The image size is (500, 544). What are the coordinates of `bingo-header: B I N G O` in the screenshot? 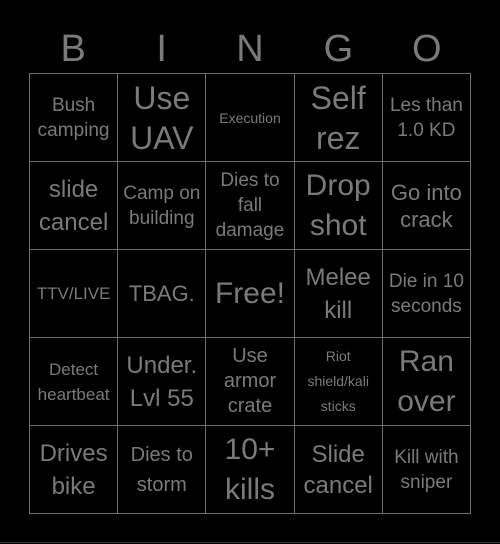 It's located at (250, 49).